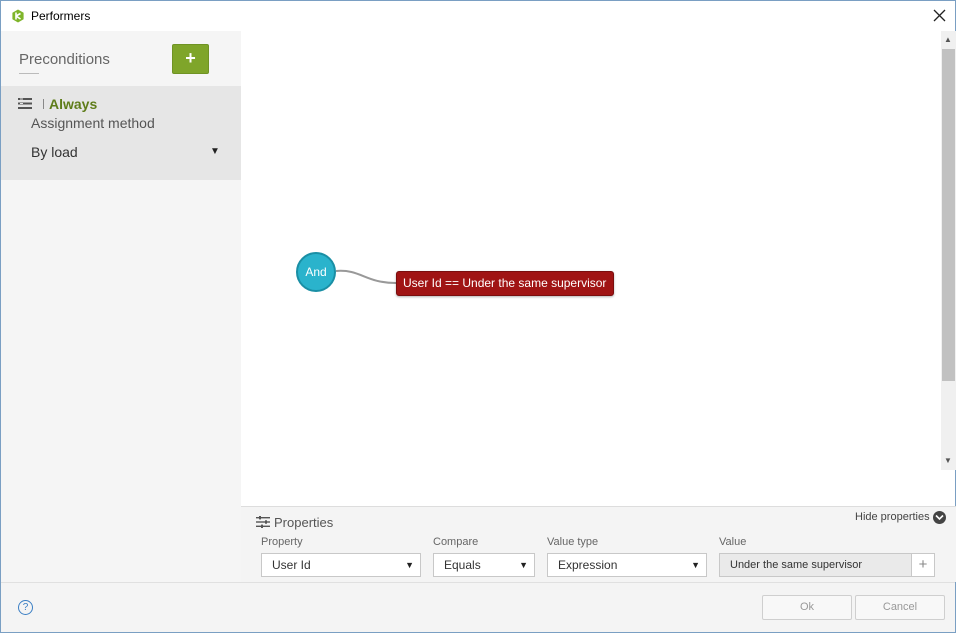  Describe the element at coordinates (948, 460) in the screenshot. I see `scroll-down-icon: ▼` at that location.